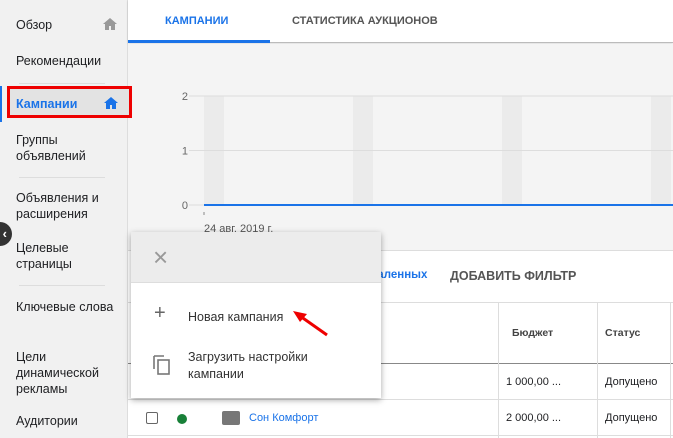 This screenshot has width=673, height=438. What do you see at coordinates (66, 256) in the screenshot?
I see `sidebar-item-landing-pages: Целевые страницы` at bounding box center [66, 256].